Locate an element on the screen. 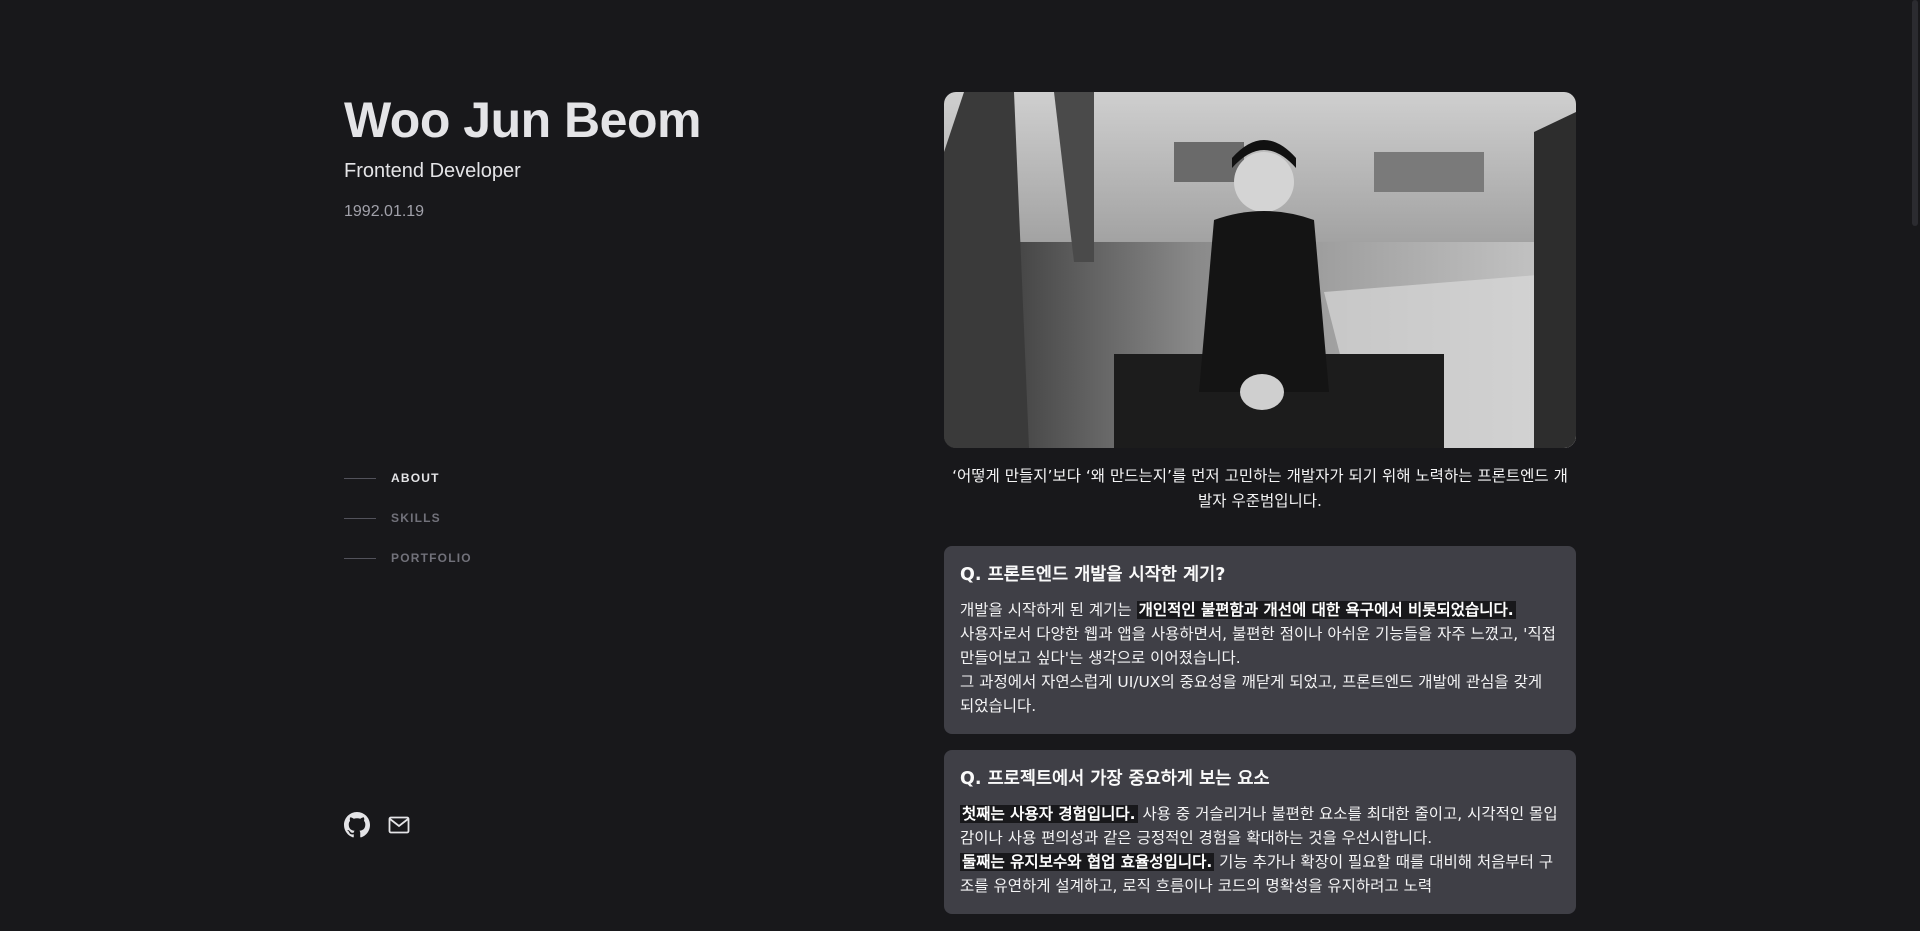 This screenshot has width=1920, height=931. nav-item-skills: SKILLS is located at coordinates (408, 518).